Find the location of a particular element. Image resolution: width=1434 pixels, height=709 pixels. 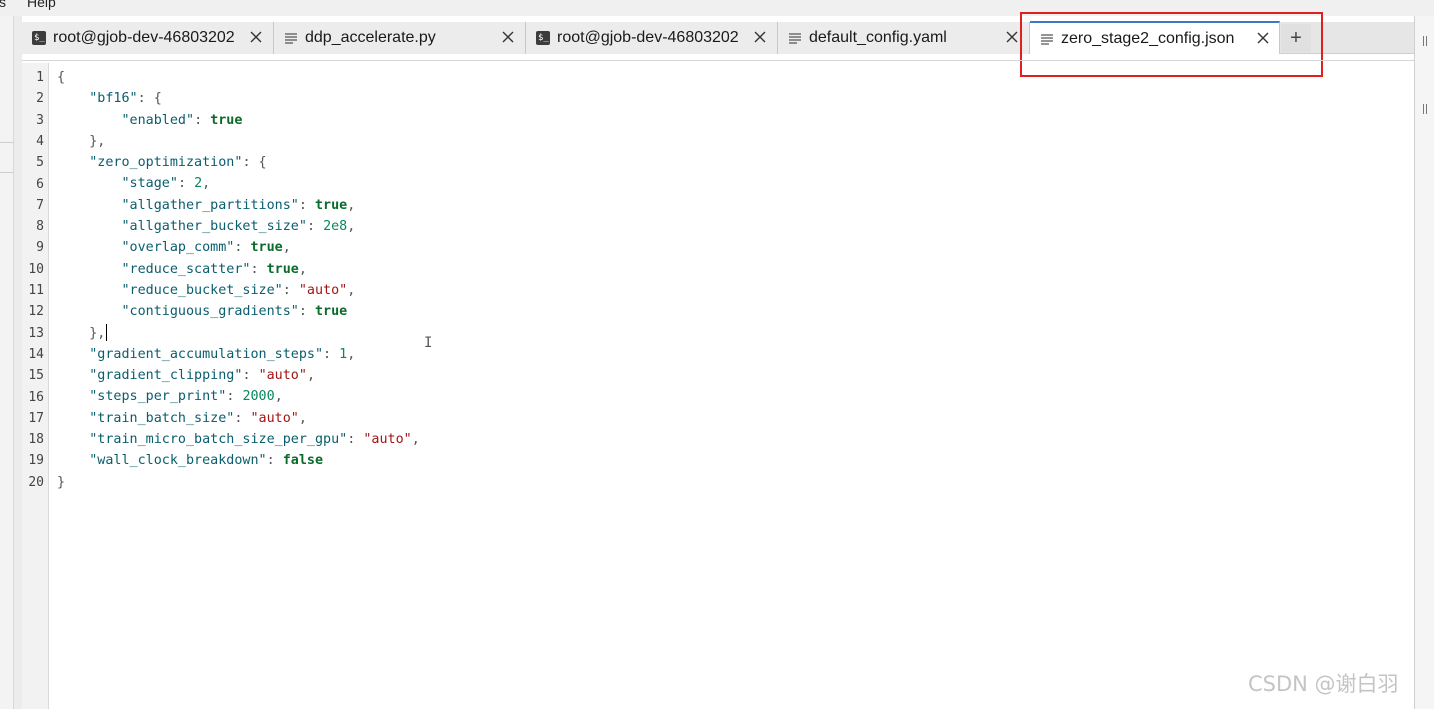

code-token: "zero_optimization" is located at coordinates (166, 163).